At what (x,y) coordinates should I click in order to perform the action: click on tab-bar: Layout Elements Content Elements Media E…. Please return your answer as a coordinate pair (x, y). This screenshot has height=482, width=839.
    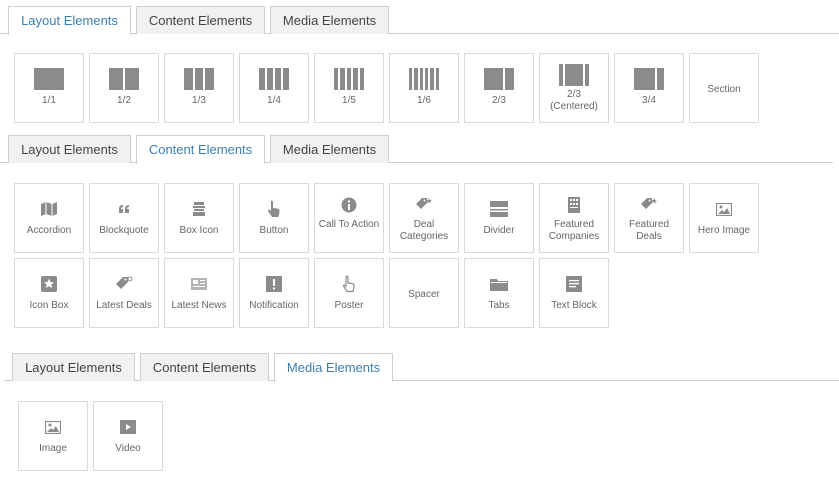
    Looking at the image, I should click on (421, 367).